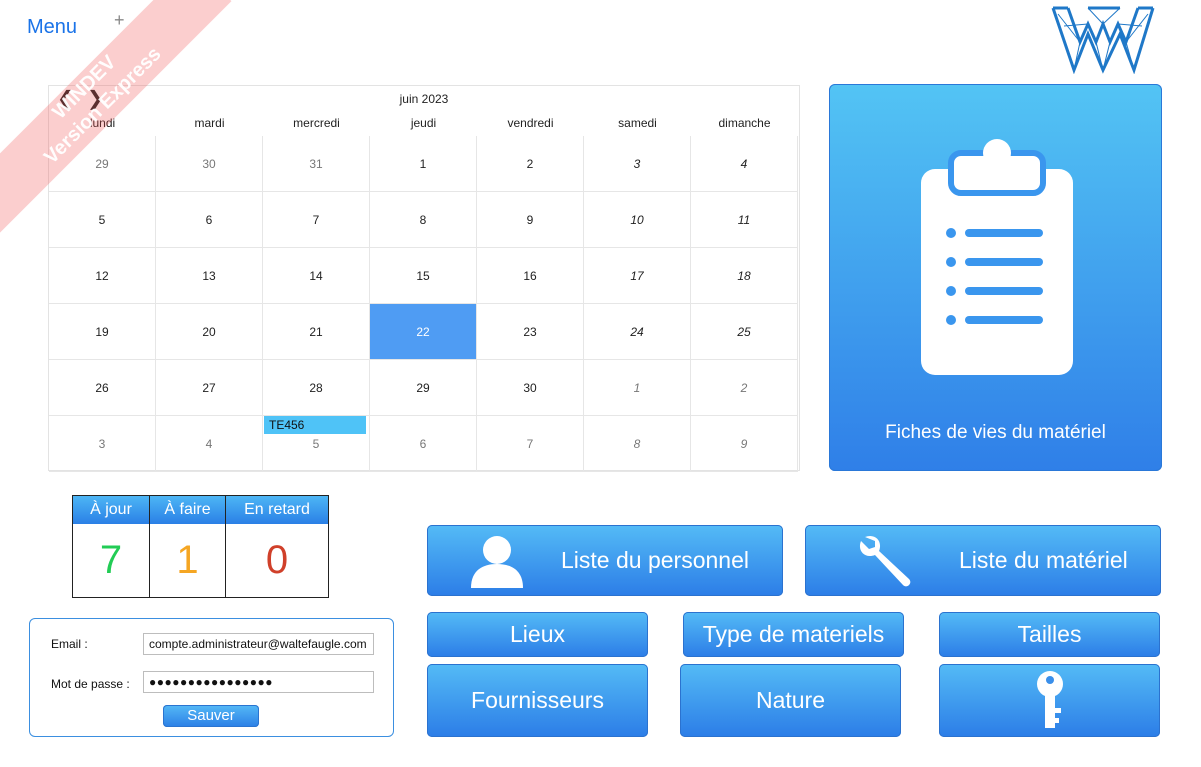  Describe the element at coordinates (530, 276) in the screenshot. I see `calendar-day: 16` at that location.